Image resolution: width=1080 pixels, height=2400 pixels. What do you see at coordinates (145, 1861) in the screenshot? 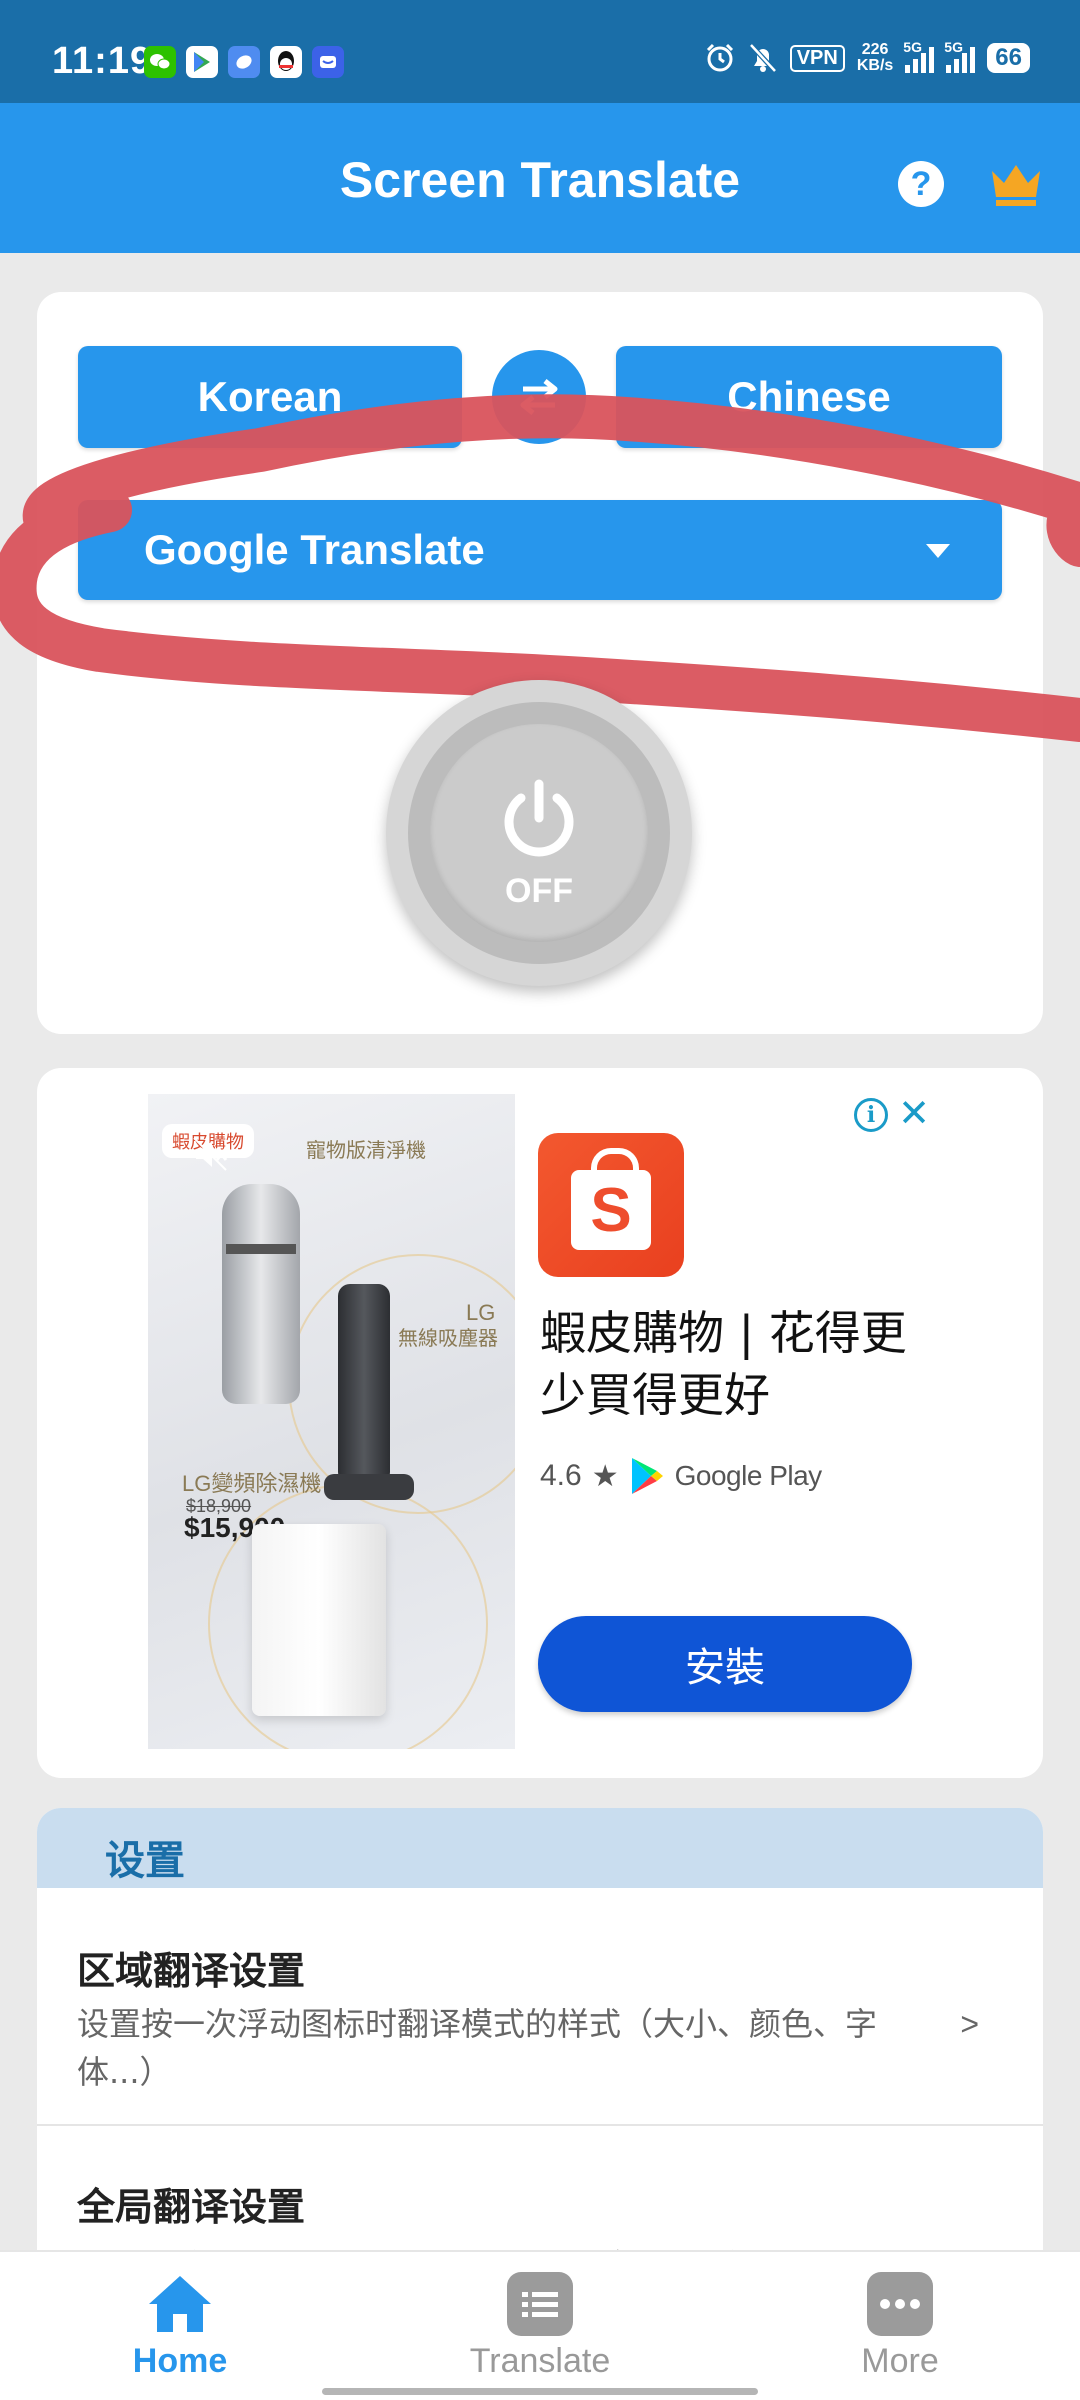
I see `settings-header-label: 设置` at bounding box center [145, 1861].